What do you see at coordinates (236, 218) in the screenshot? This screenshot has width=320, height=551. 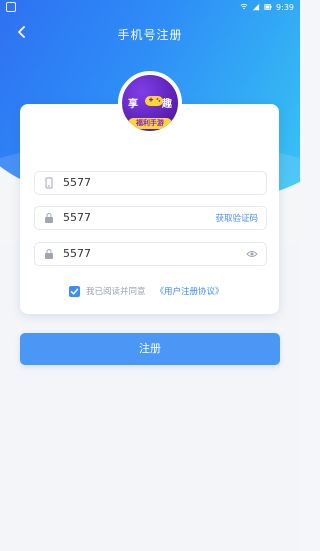 I see `get-code-button: 获取验证码` at bounding box center [236, 218].